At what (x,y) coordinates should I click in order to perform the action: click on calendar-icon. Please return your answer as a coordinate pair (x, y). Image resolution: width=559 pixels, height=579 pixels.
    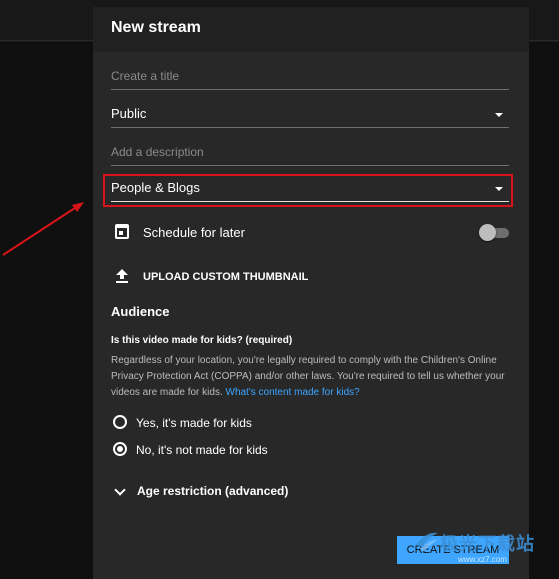
    Looking at the image, I should click on (122, 231).